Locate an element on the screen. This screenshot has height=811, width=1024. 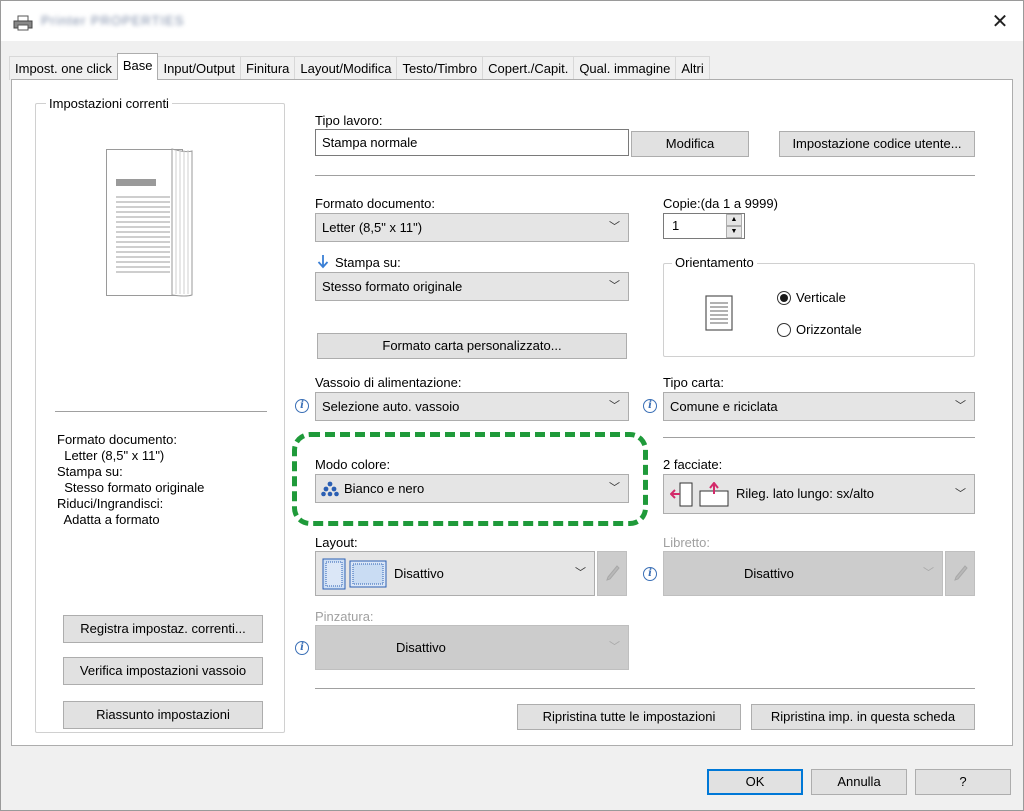
booklet-label: Libretto: is located at coordinates (686, 542).